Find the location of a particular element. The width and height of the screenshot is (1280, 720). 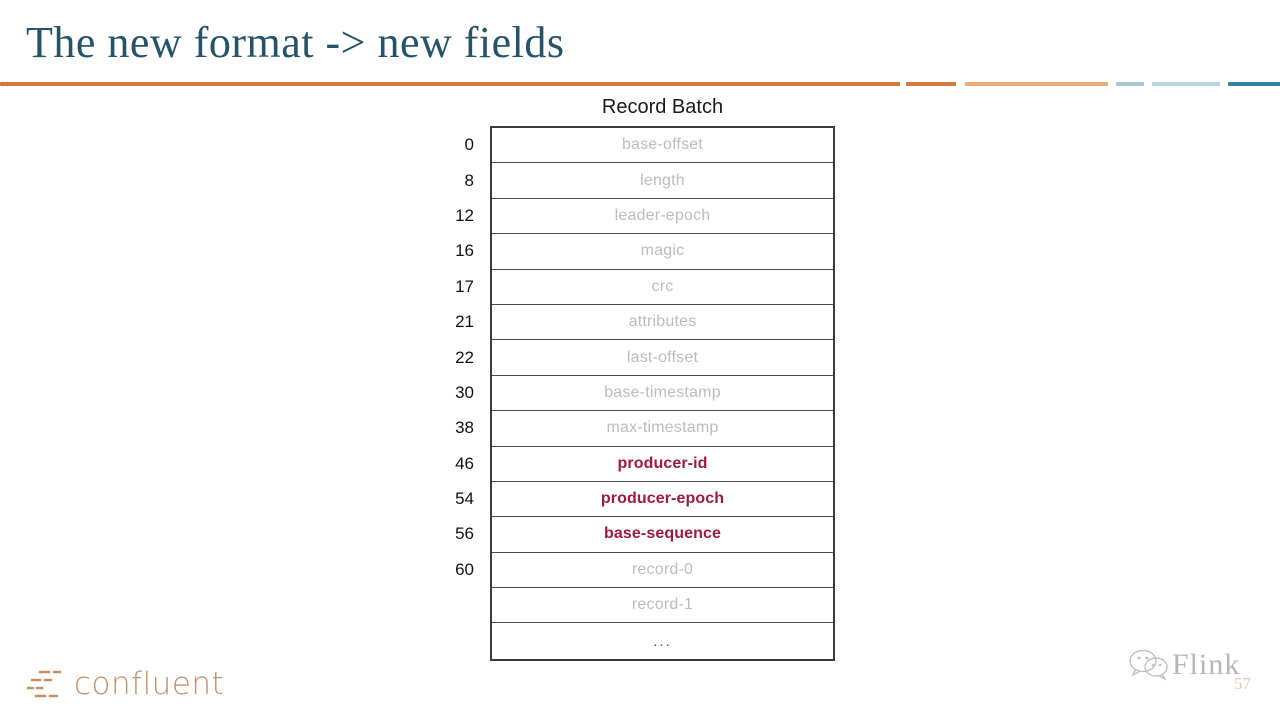

row-field-label: base-timestamp is located at coordinates (662, 392).